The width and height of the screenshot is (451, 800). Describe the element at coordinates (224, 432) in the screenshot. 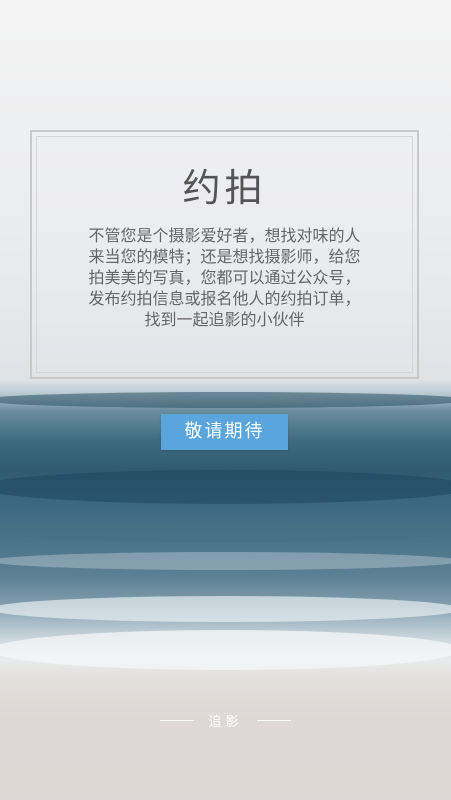

I see `coming-soon-button: 敬请期待` at that location.